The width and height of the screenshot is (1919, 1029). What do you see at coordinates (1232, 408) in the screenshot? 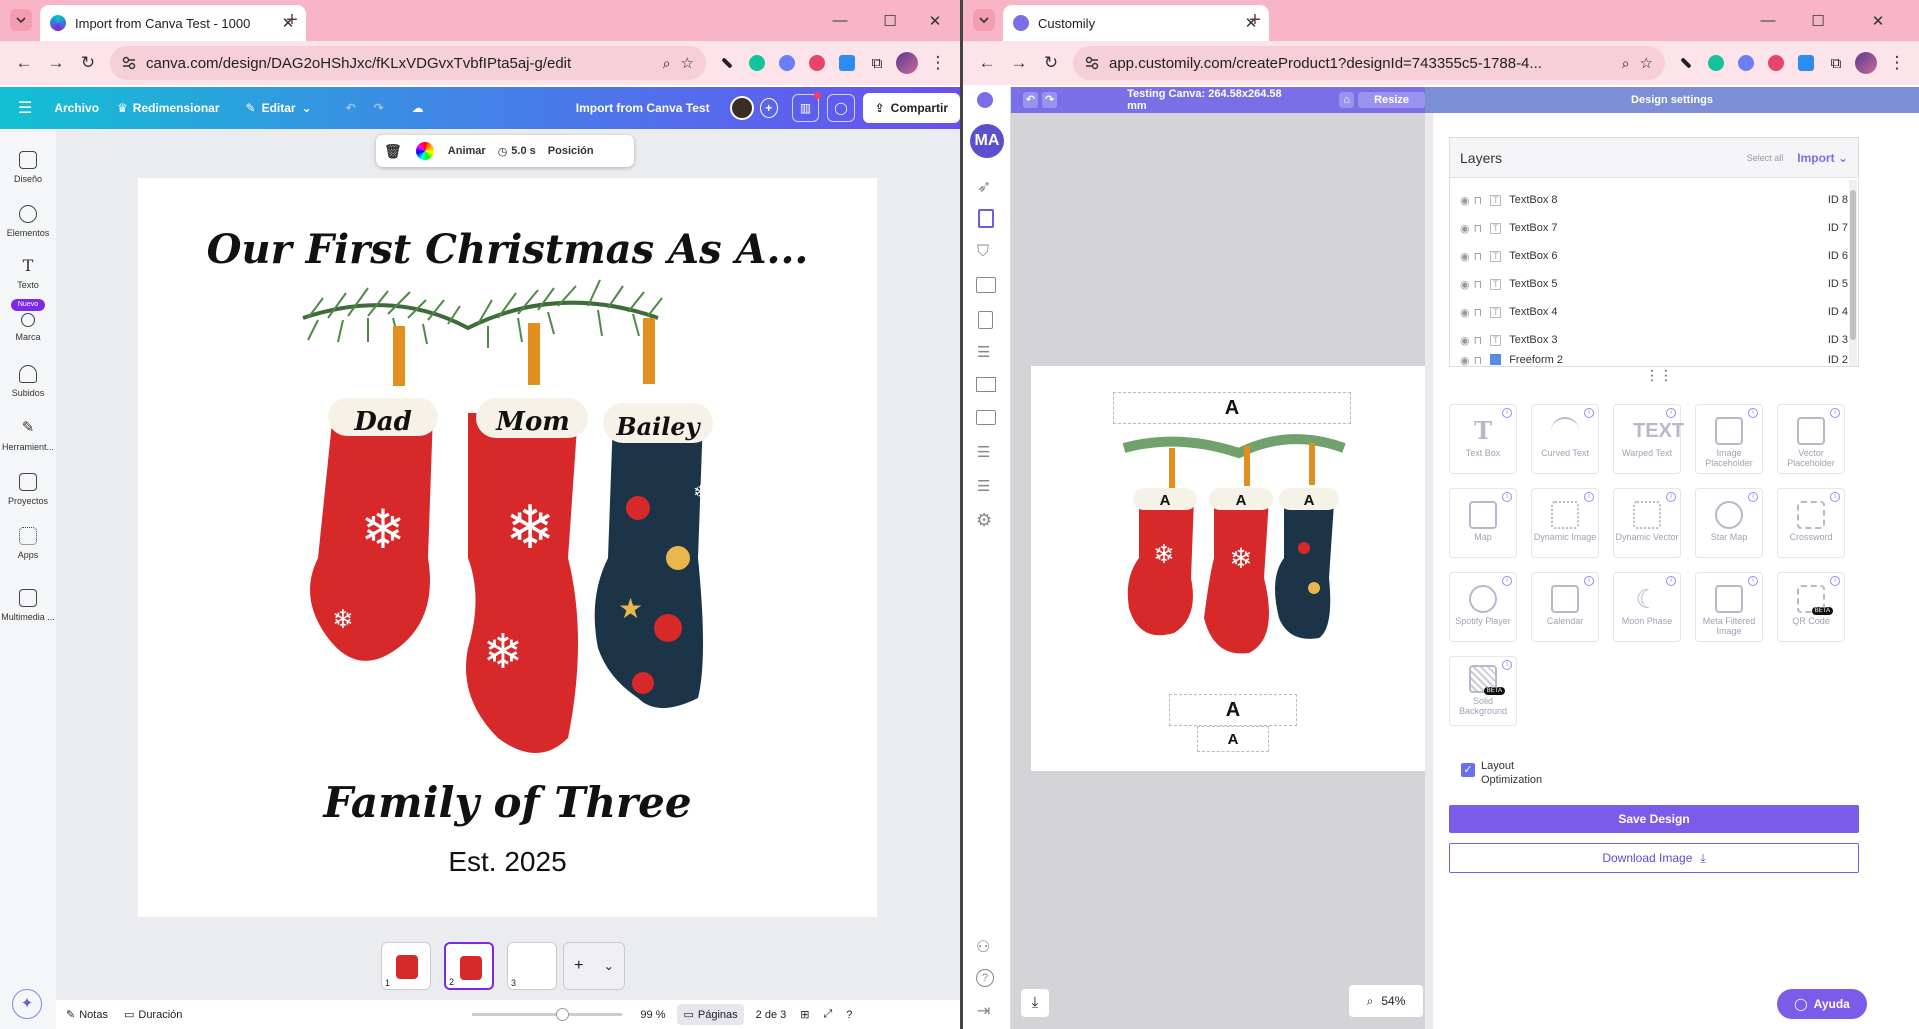
I see `textbox-placeholder-top: A` at bounding box center [1232, 408].